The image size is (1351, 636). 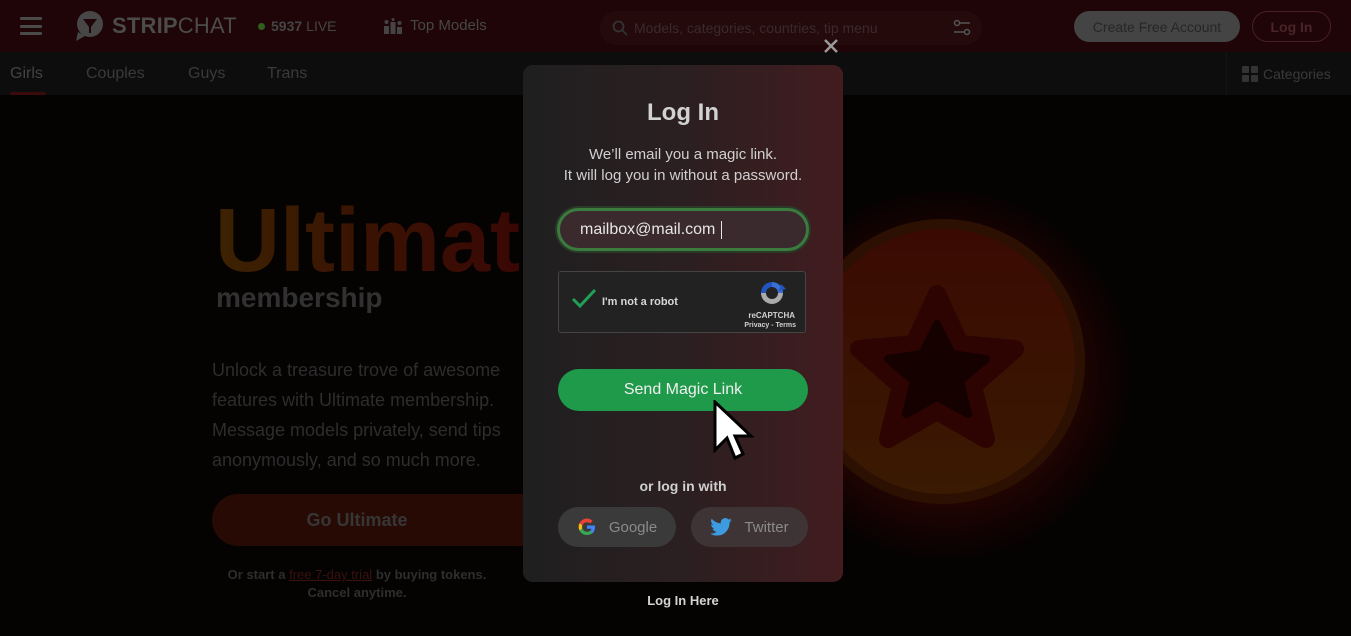 I want to click on recaptcha-links: Privacy - Terms, so click(x=770, y=325).